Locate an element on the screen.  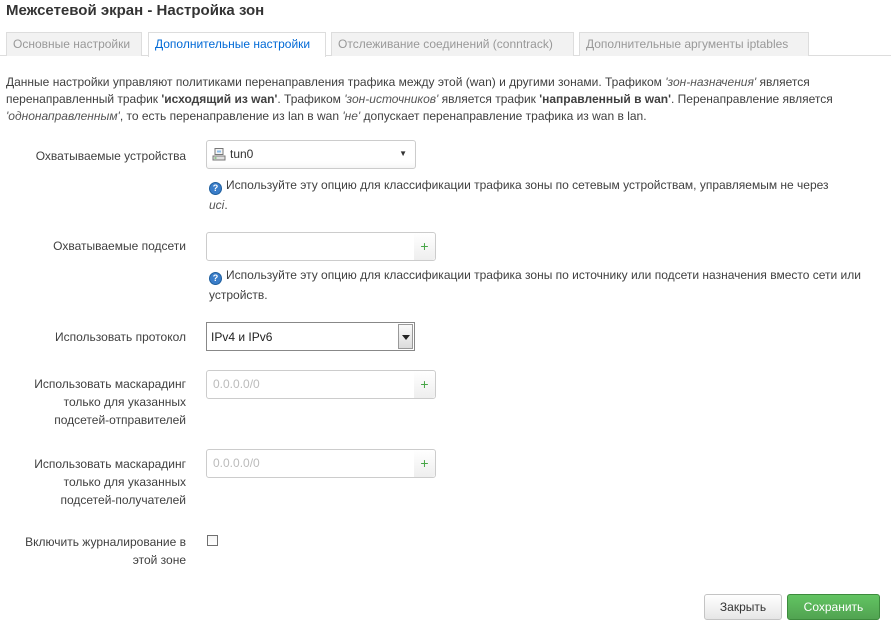
masq-dest-input: 0.0.0.0/0 is located at coordinates (311, 463).